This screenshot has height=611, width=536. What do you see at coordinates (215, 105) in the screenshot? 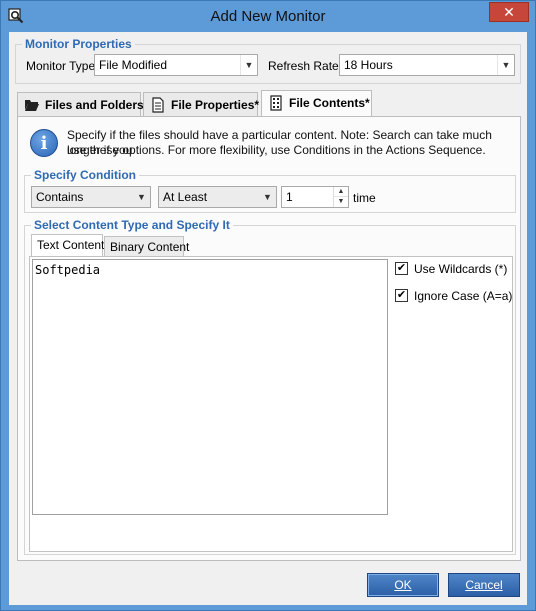
I see `tab-label: File Properties*` at bounding box center [215, 105].